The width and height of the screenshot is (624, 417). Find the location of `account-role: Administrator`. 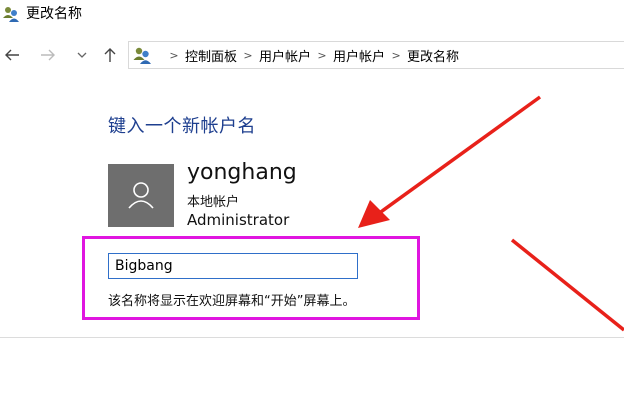

account-role: Administrator is located at coordinates (238, 220).